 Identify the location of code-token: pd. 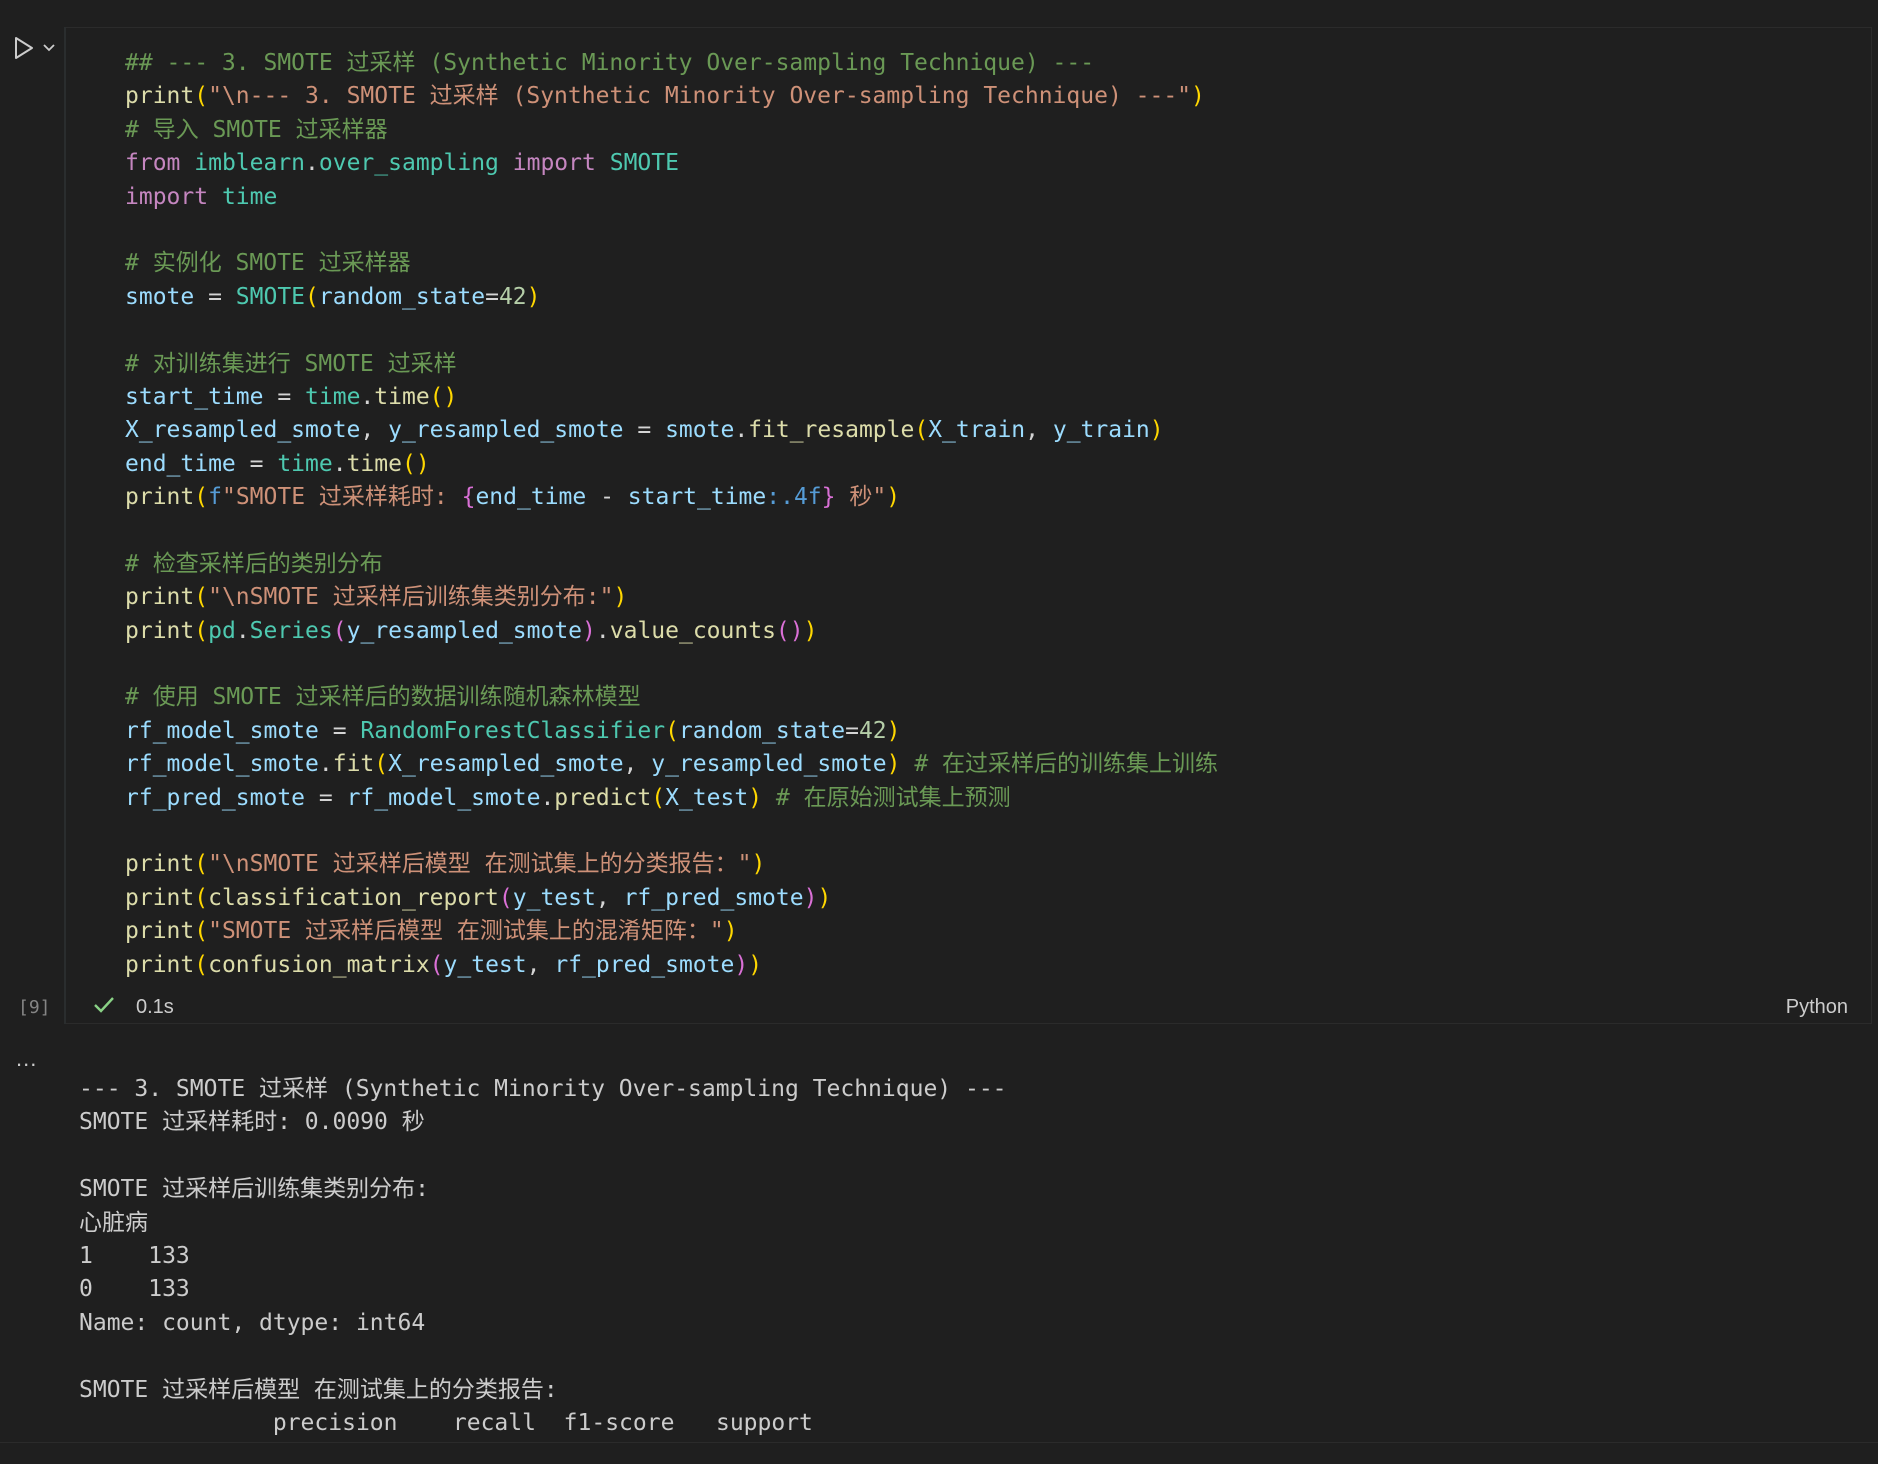
(222, 630).